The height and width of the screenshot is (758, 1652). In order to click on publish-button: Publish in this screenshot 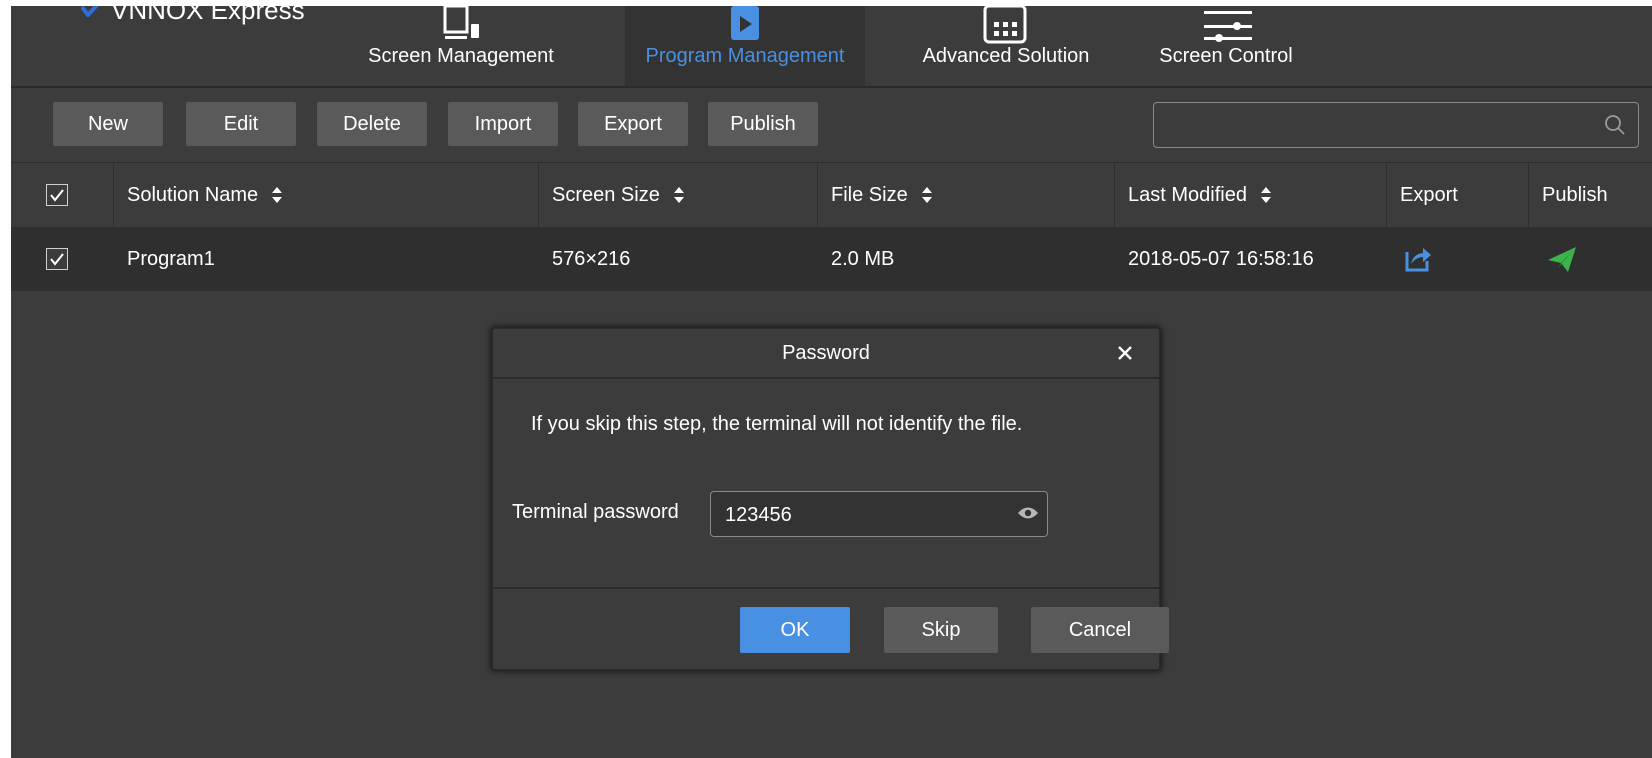, I will do `click(763, 124)`.